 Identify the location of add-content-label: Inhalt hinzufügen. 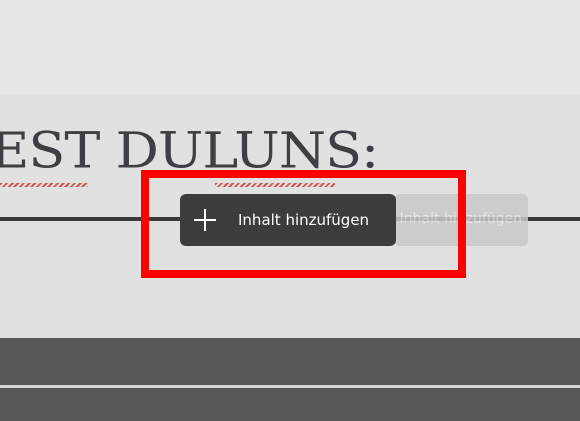
(304, 220).